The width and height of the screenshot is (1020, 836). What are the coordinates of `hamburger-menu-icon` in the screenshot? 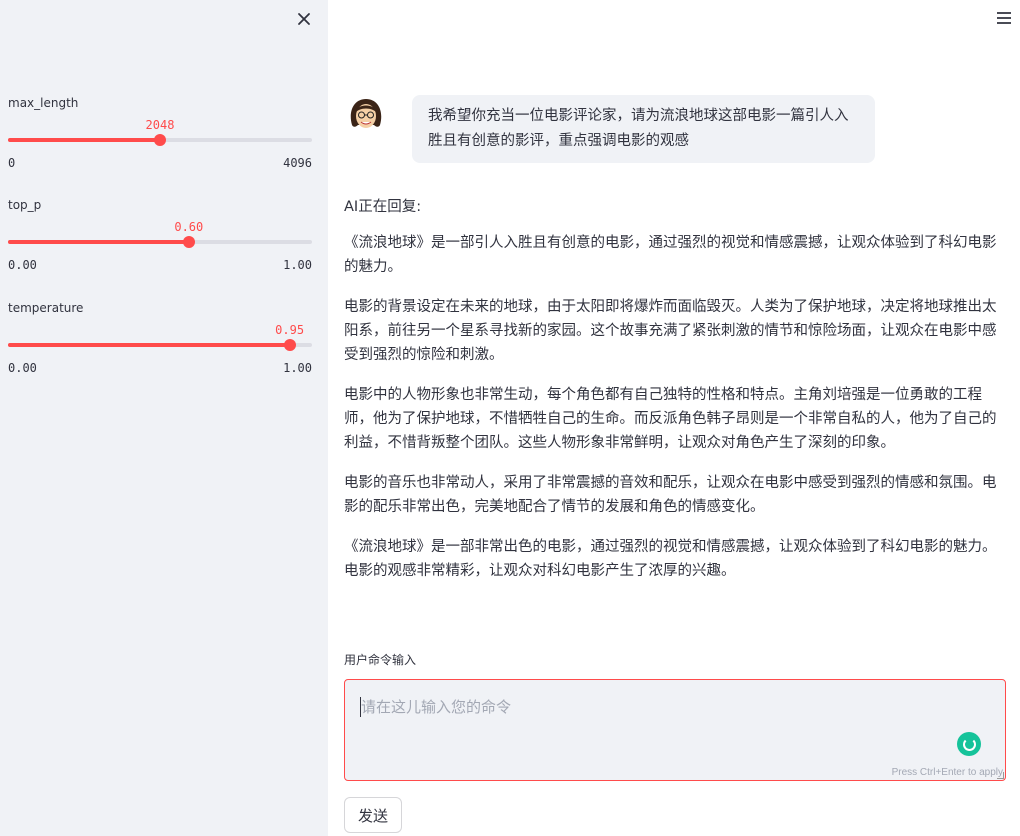 It's located at (1004, 18).